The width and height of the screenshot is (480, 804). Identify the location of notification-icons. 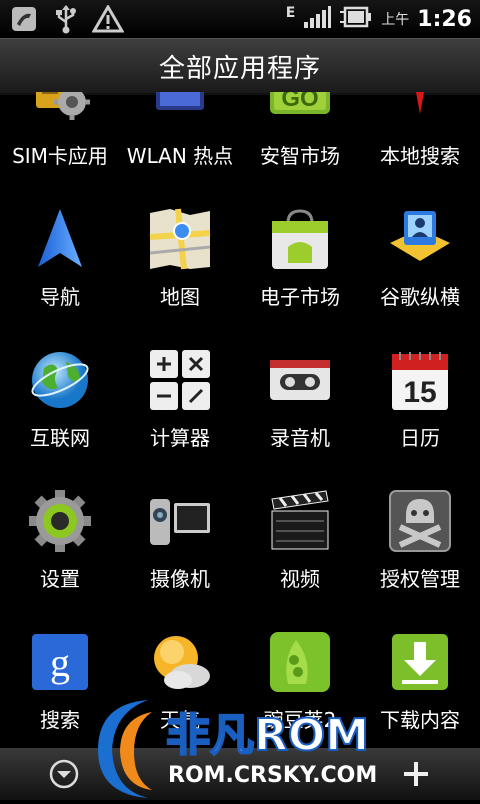
(66, 19).